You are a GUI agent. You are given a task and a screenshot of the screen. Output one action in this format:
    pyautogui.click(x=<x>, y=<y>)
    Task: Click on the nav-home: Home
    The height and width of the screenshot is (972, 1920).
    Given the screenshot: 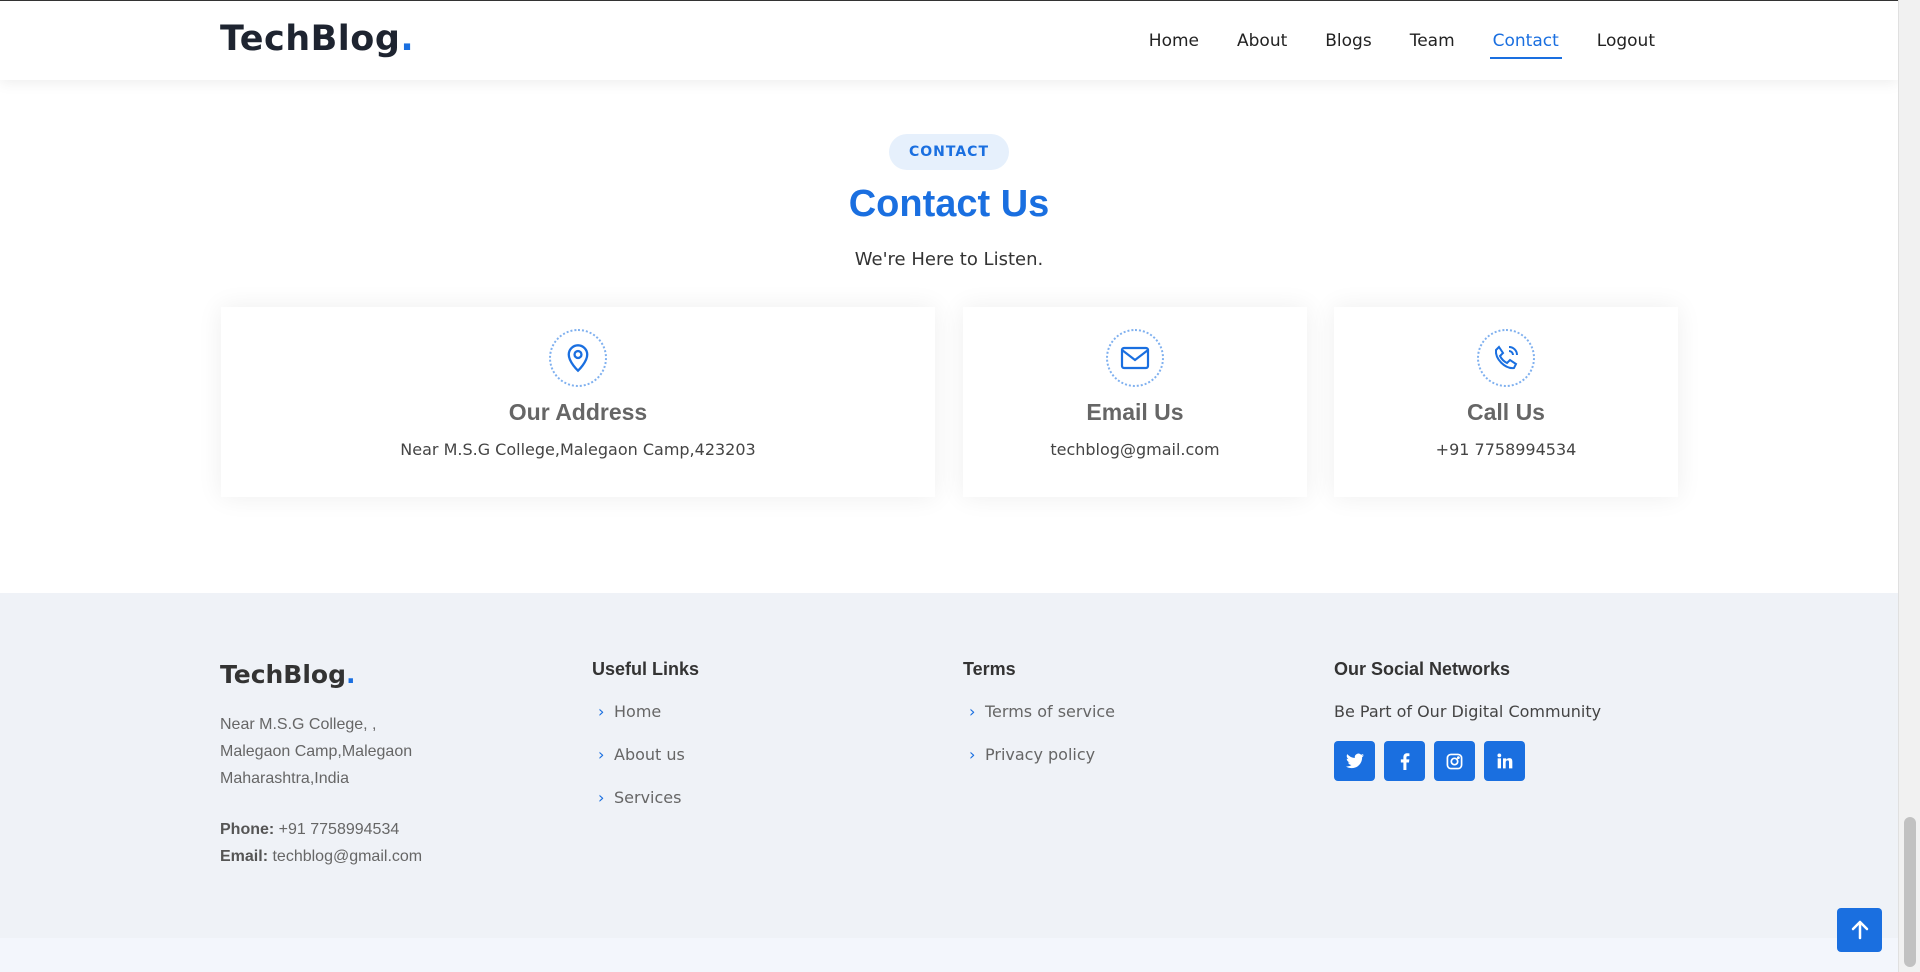 What is the action you would take?
    pyautogui.click(x=1174, y=41)
    